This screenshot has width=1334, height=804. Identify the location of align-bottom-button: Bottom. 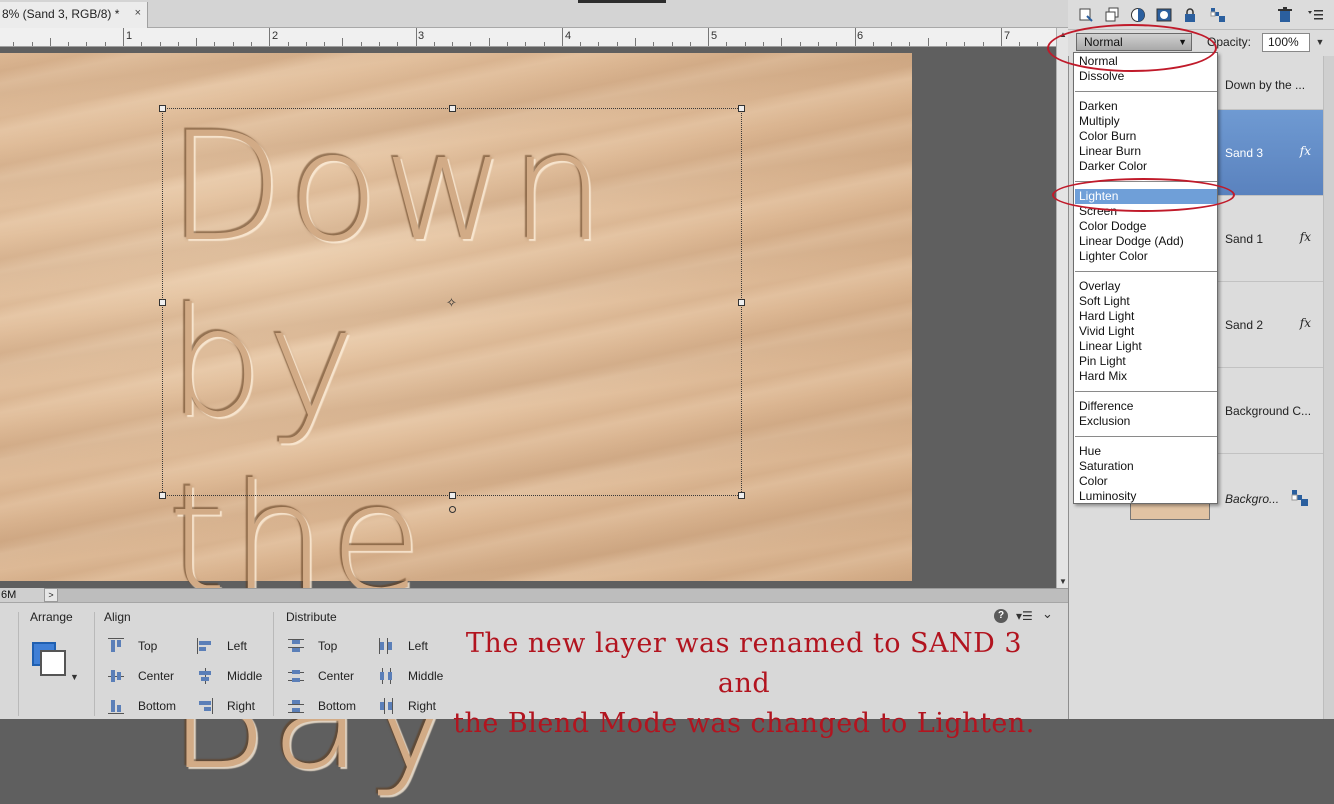
(142, 706).